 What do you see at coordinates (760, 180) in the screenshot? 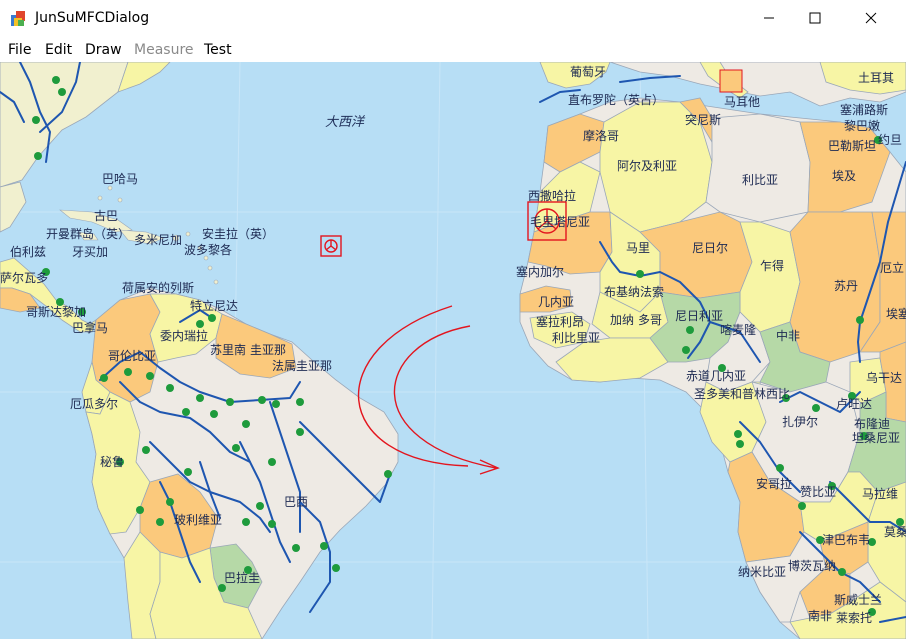
I see `label-libya: 利比亚` at bounding box center [760, 180].